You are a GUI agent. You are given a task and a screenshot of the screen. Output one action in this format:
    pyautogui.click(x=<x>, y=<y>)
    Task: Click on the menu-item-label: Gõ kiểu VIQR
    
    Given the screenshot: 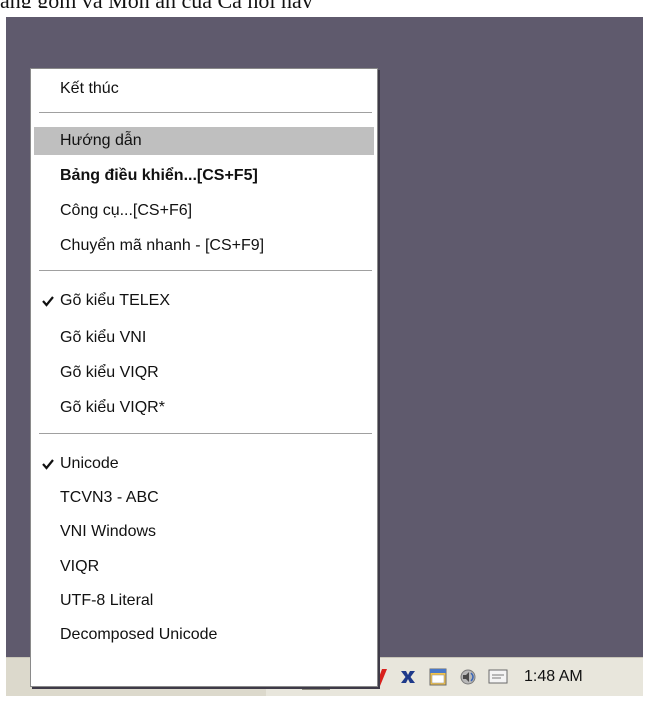 What is the action you would take?
    pyautogui.click(x=109, y=372)
    